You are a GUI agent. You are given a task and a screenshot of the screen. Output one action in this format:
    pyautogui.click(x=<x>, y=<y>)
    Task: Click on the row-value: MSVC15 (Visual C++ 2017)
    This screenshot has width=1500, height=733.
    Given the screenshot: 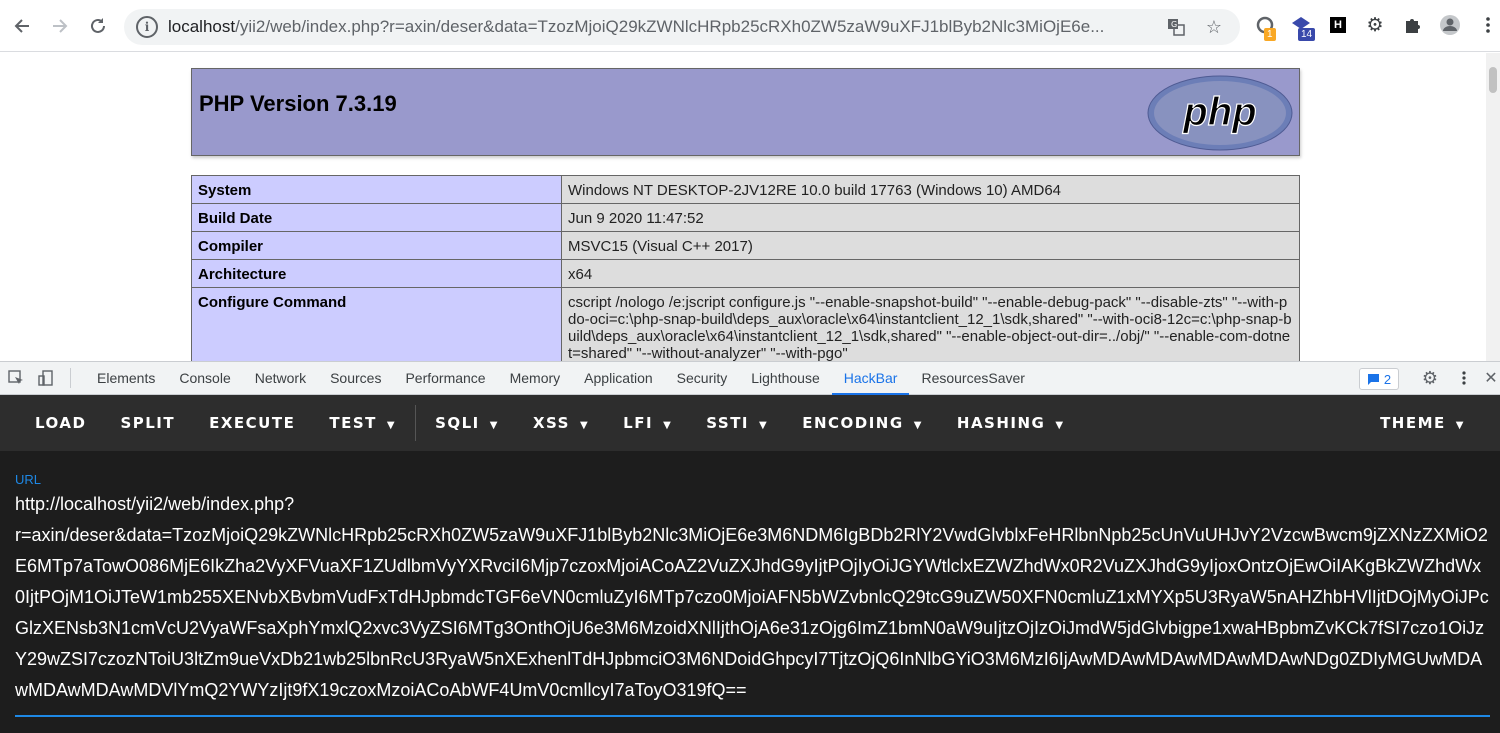 What is the action you would take?
    pyautogui.click(x=930, y=245)
    